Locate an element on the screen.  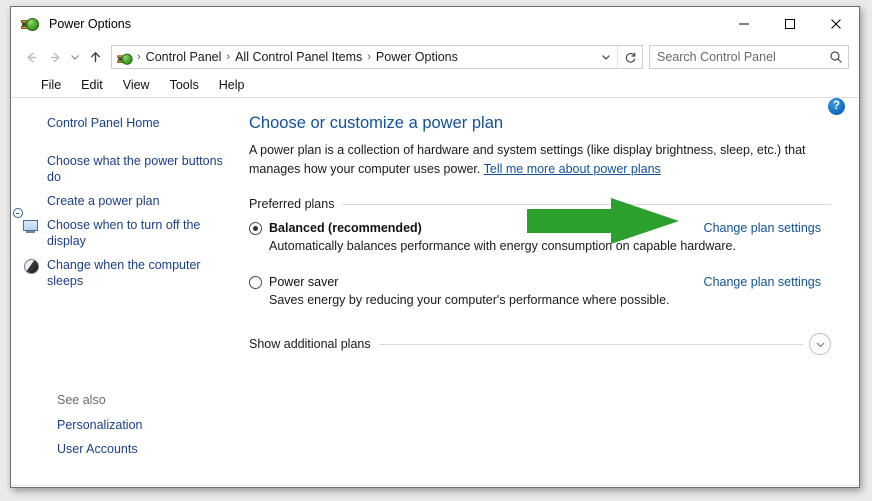
sidebar-item-computer-sleeps: Change when the computer sleeps is located at coordinates (122, 273).